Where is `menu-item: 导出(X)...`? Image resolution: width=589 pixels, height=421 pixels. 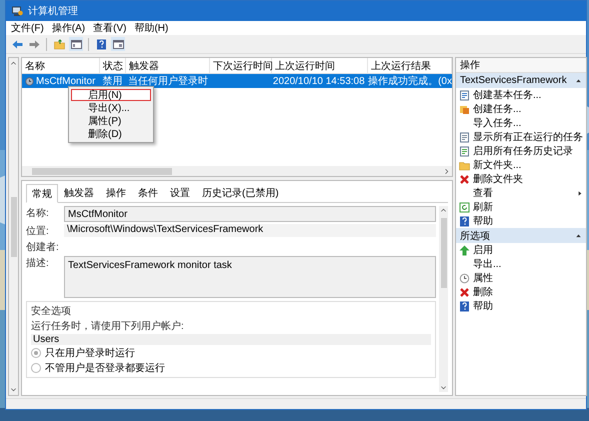
menu-item: 导出(X)... is located at coordinates (111, 108).